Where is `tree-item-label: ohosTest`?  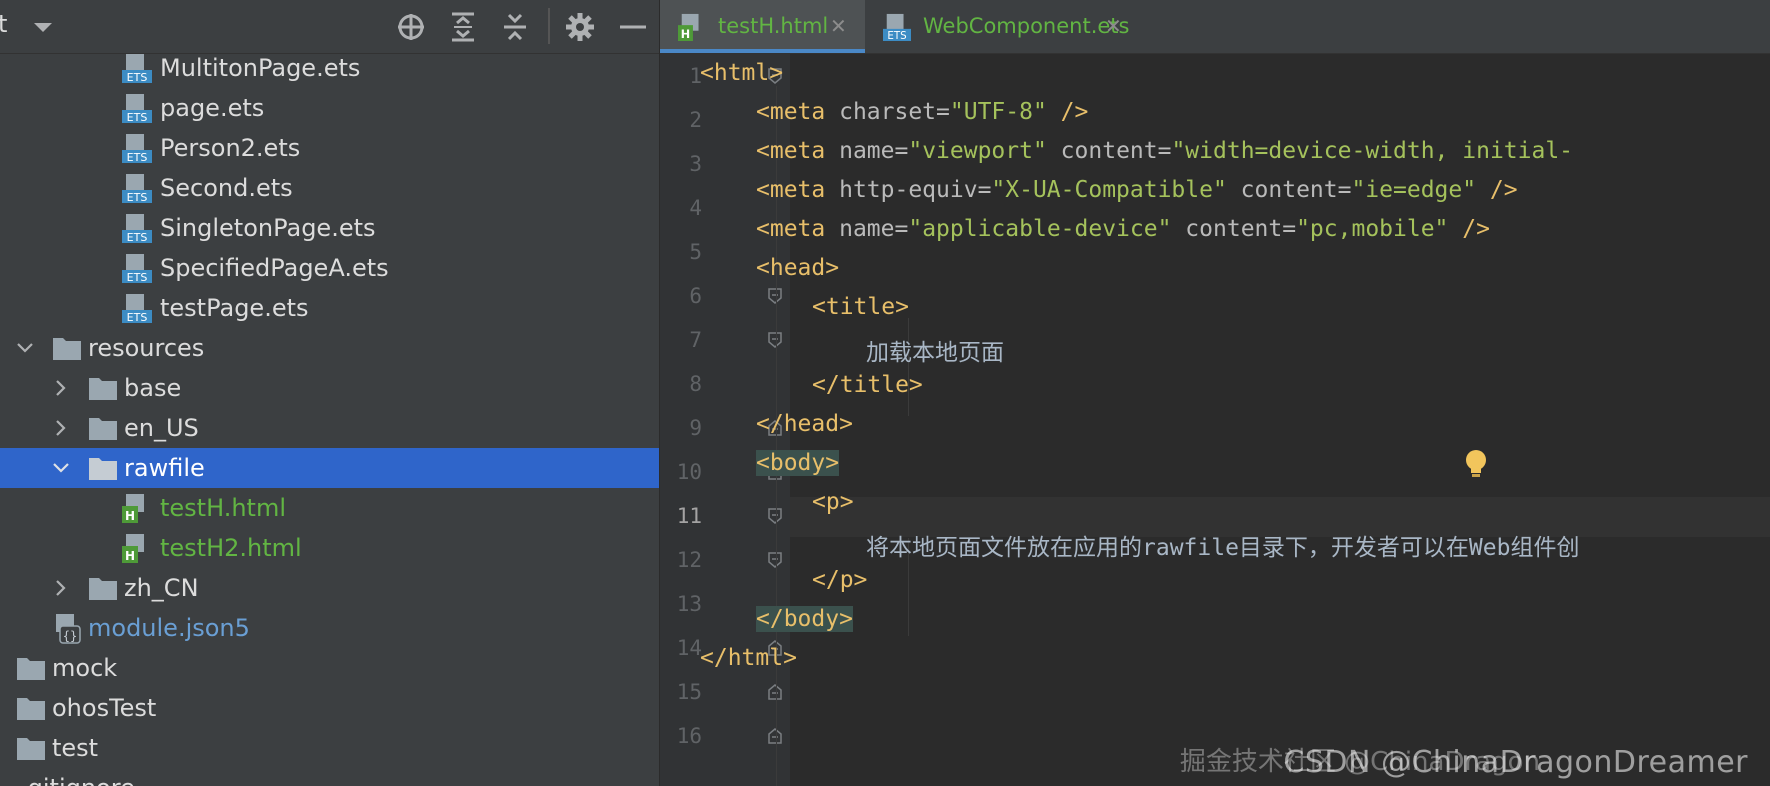
tree-item-label: ohosTest is located at coordinates (104, 708).